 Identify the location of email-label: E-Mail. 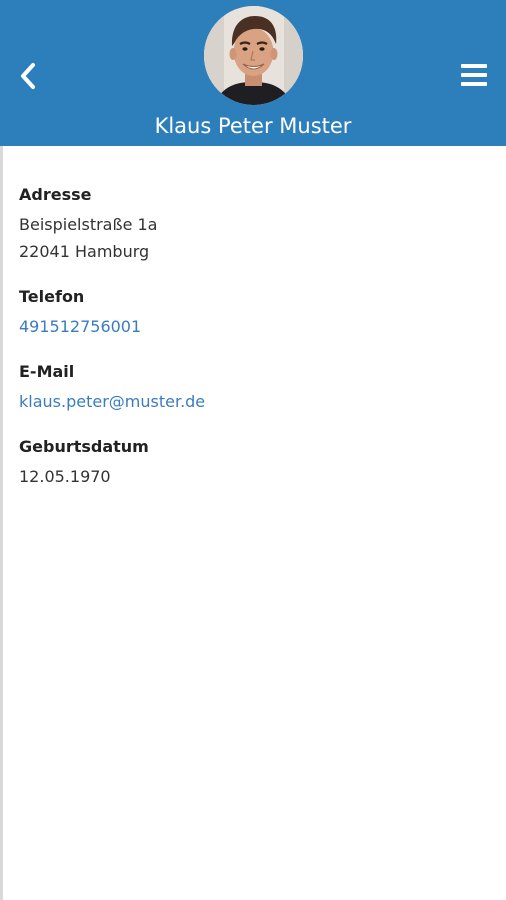
(47, 371).